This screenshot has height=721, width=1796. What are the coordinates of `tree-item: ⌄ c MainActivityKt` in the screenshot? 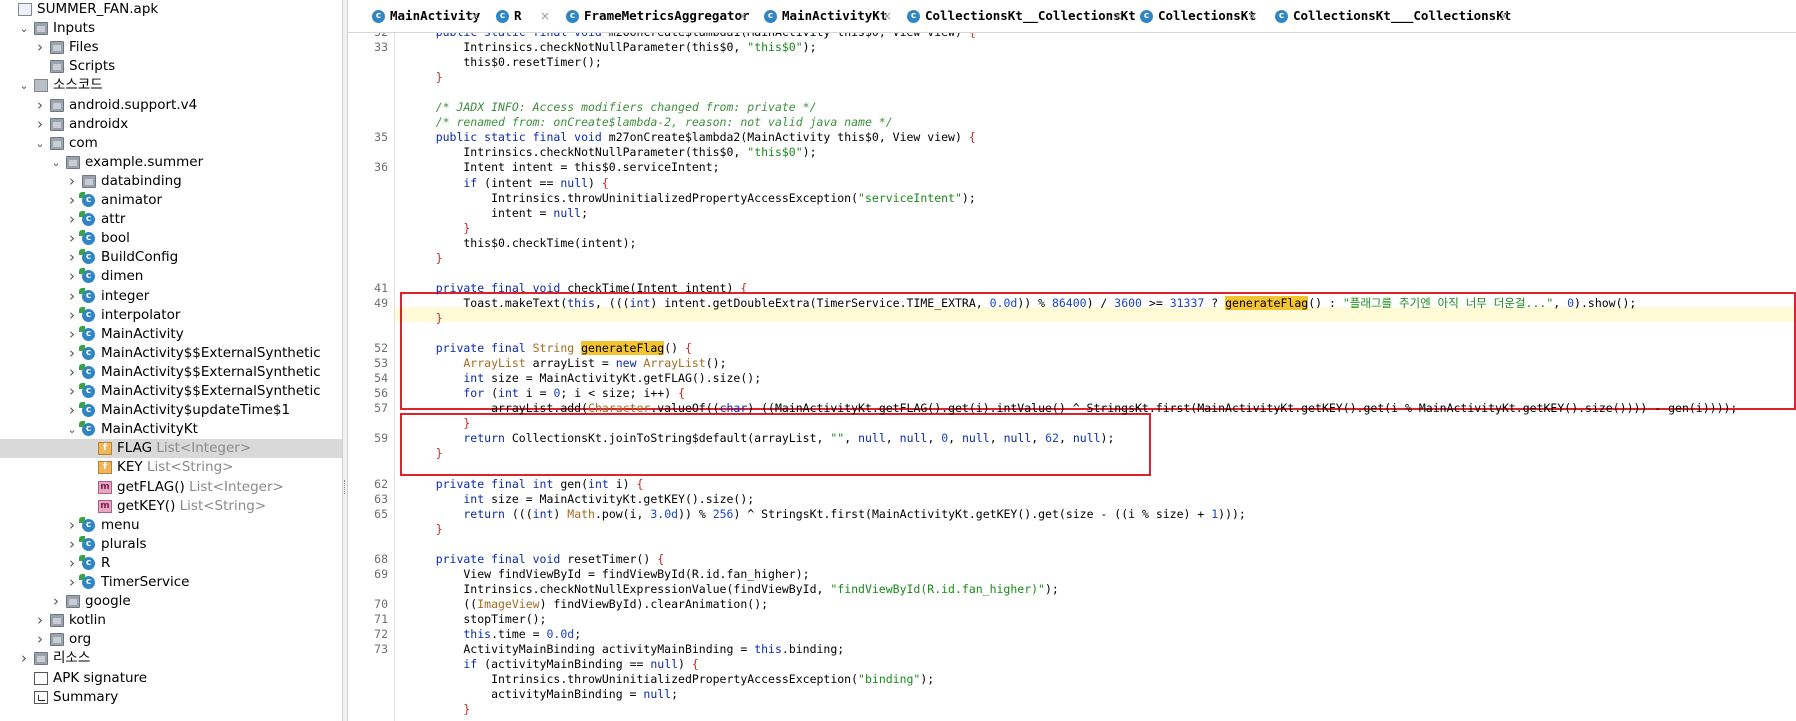 It's located at (171, 429).